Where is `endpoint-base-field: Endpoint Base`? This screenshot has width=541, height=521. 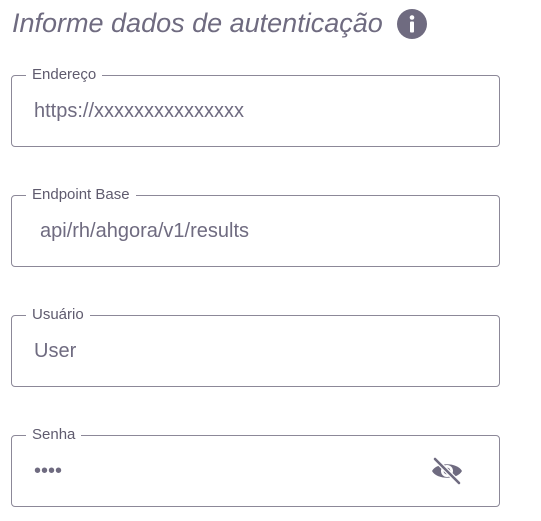
endpoint-base-field: Endpoint Base is located at coordinates (255, 227).